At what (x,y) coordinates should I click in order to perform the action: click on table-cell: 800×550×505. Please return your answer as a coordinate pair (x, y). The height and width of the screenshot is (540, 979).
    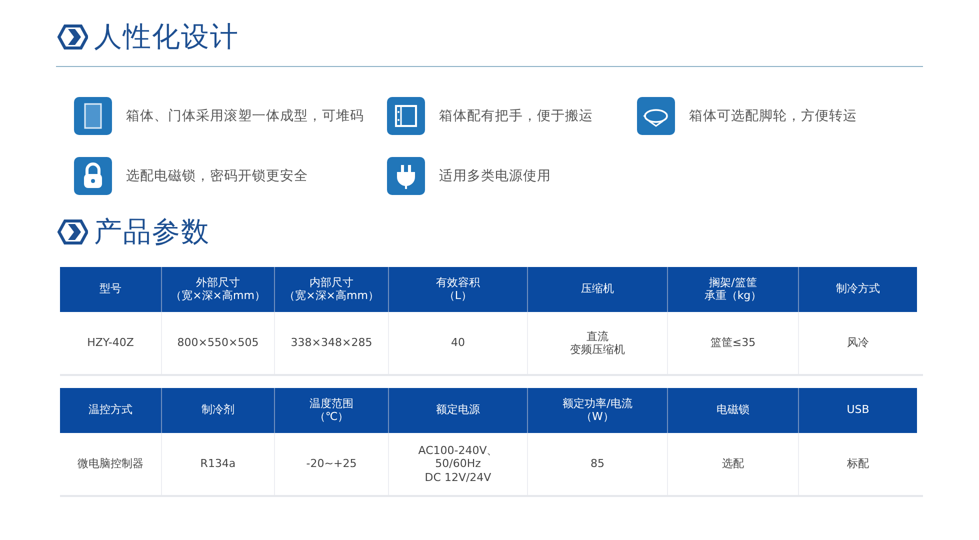
    Looking at the image, I should click on (217, 343).